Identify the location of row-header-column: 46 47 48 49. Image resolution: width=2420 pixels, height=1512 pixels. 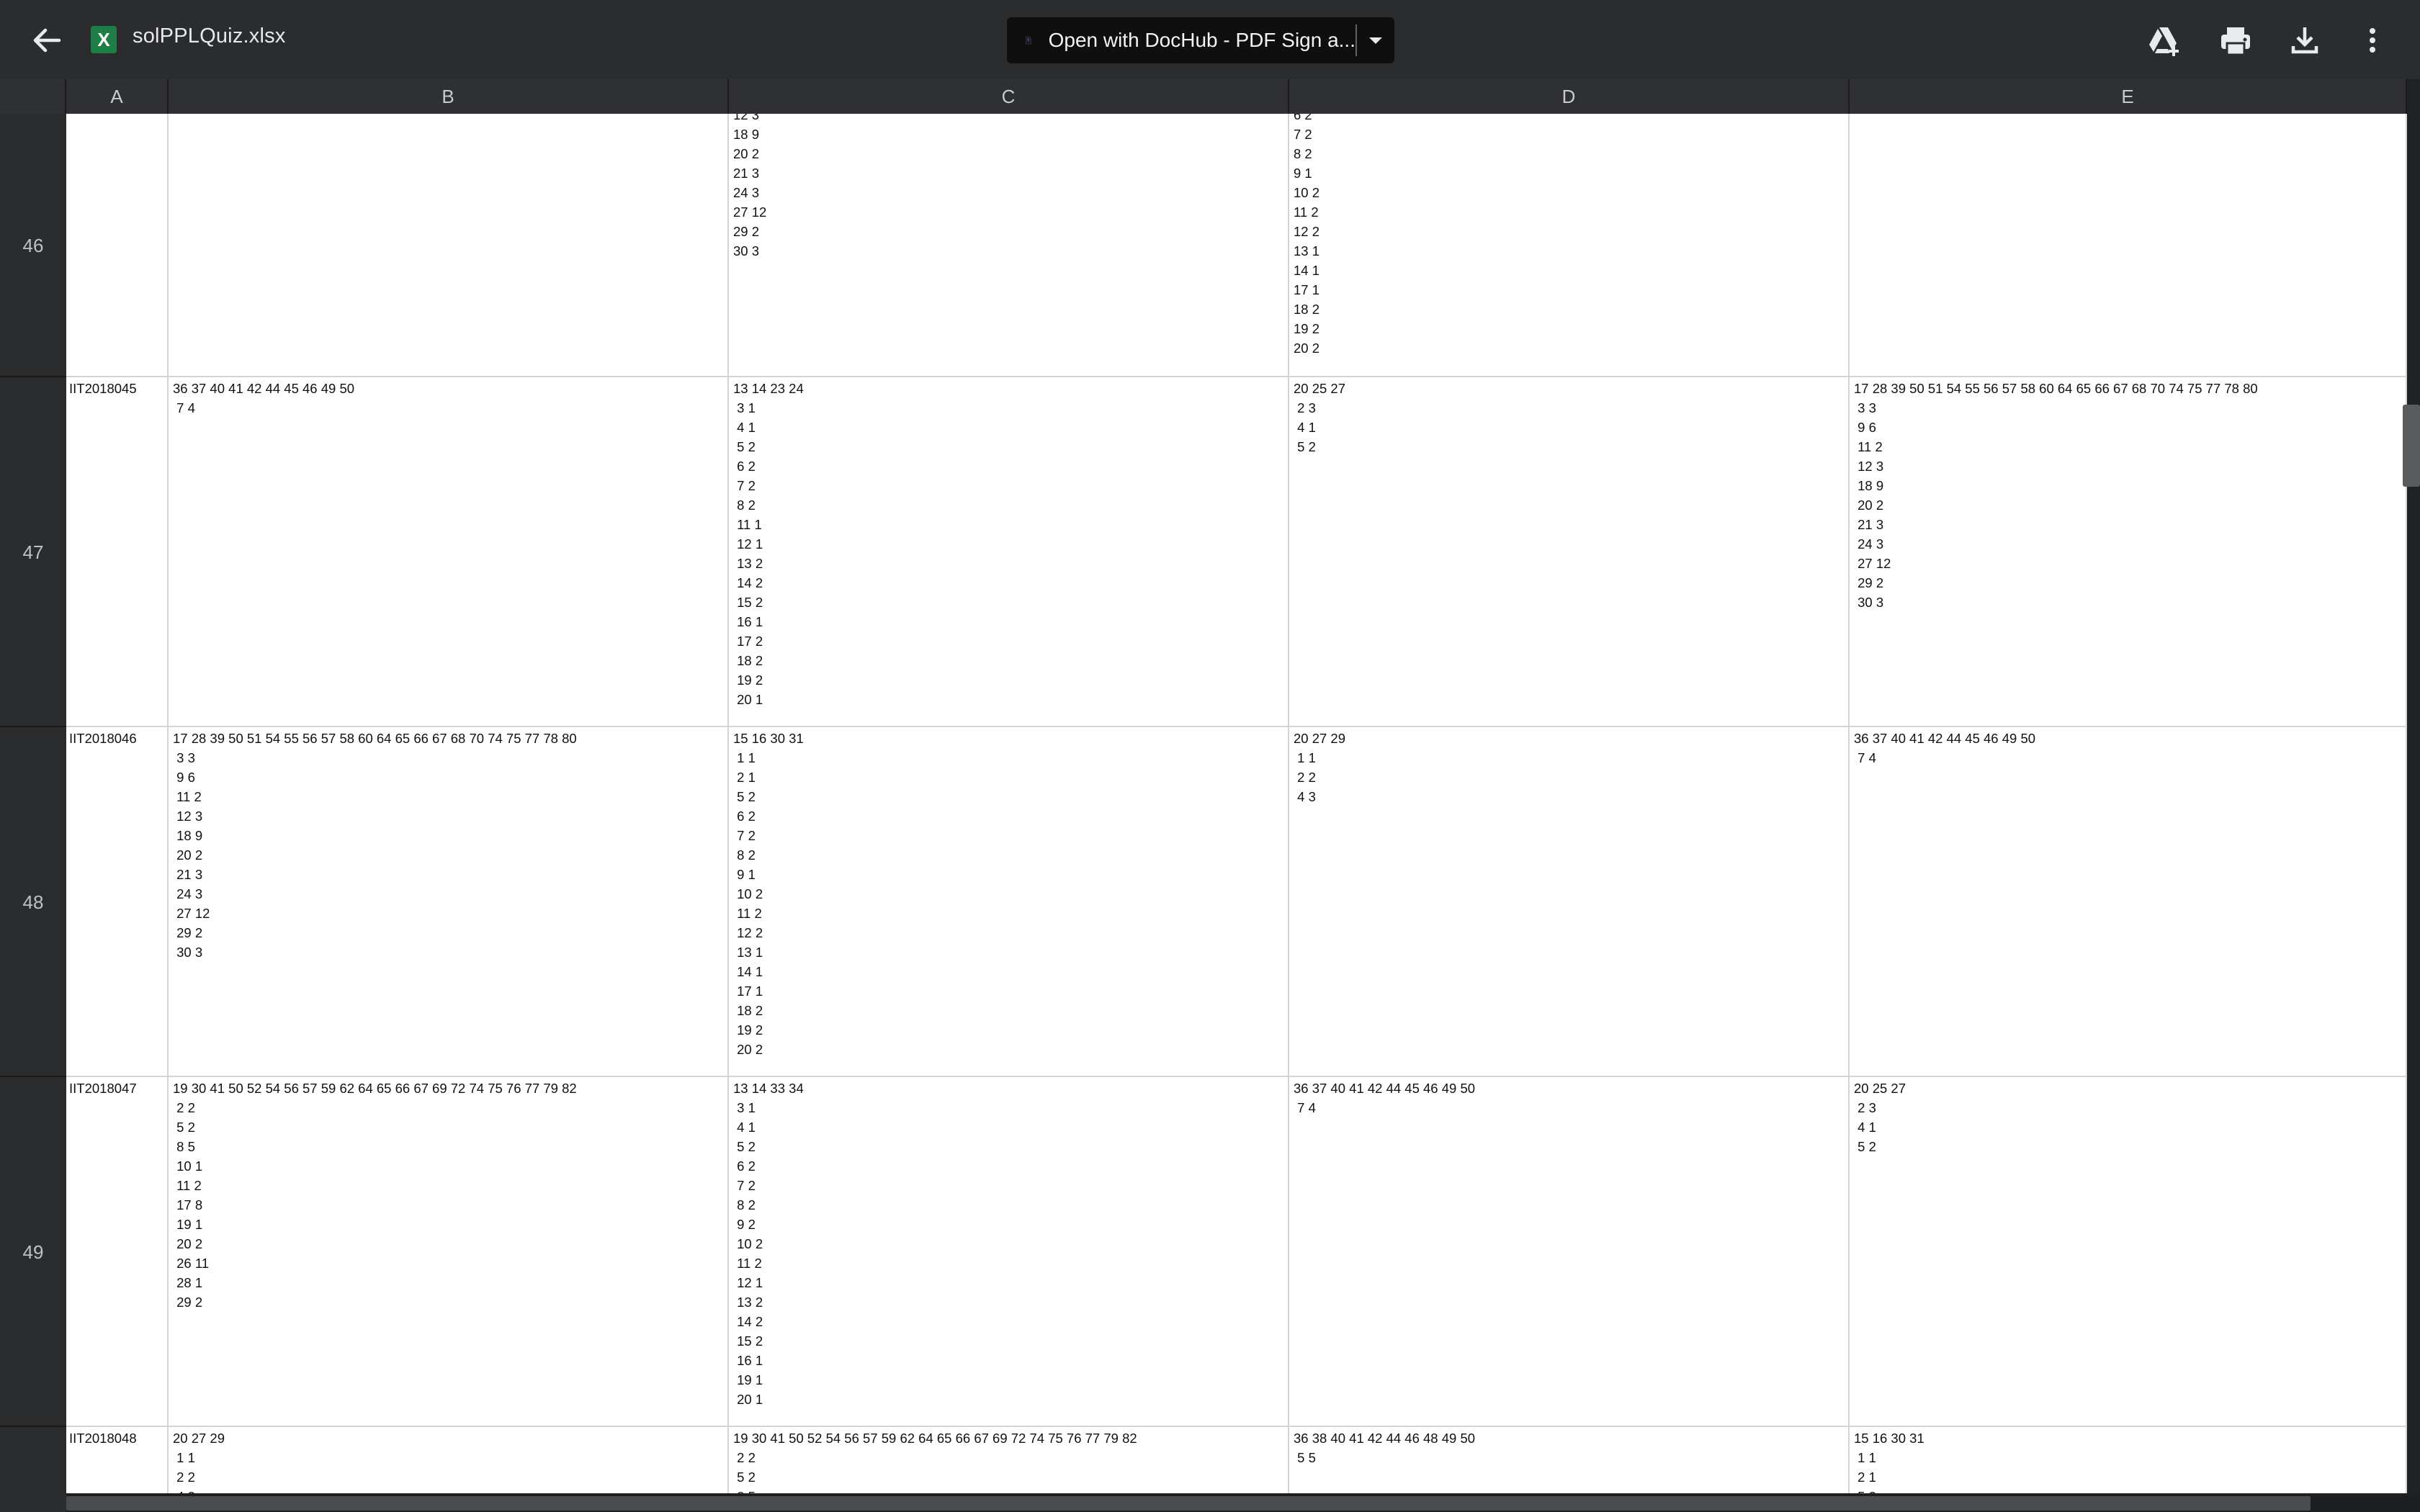
(33, 813).